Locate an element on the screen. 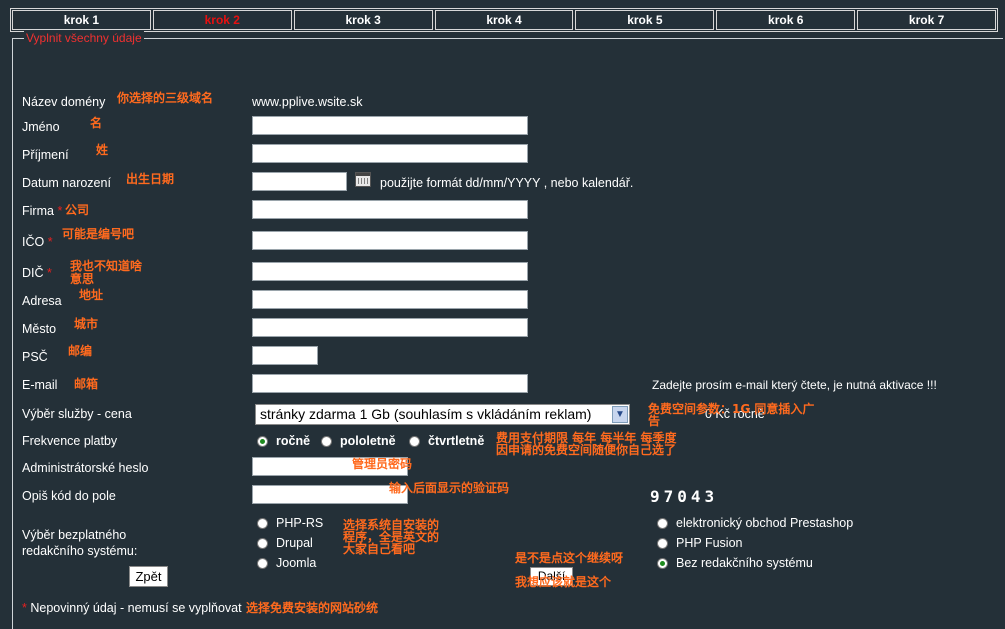  step-5: krok 5 is located at coordinates (645, 20).